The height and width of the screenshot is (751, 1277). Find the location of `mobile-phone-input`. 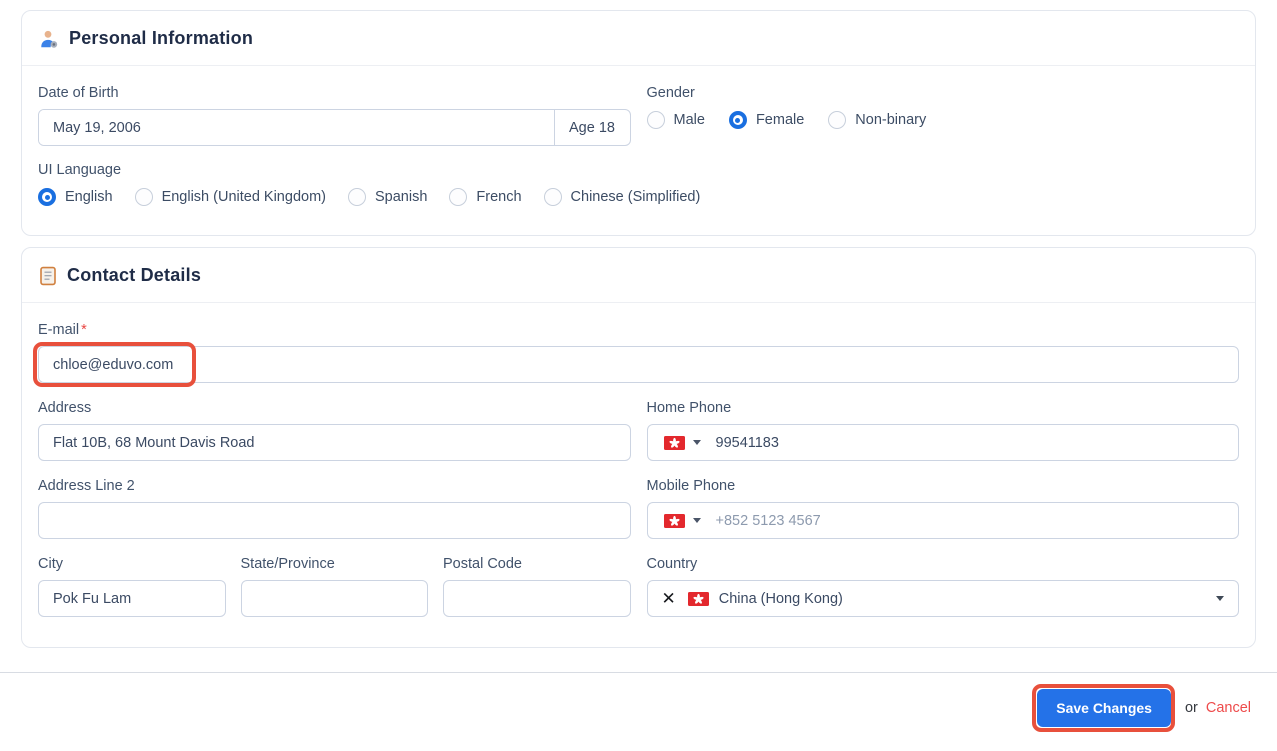

mobile-phone-input is located at coordinates (971, 520).